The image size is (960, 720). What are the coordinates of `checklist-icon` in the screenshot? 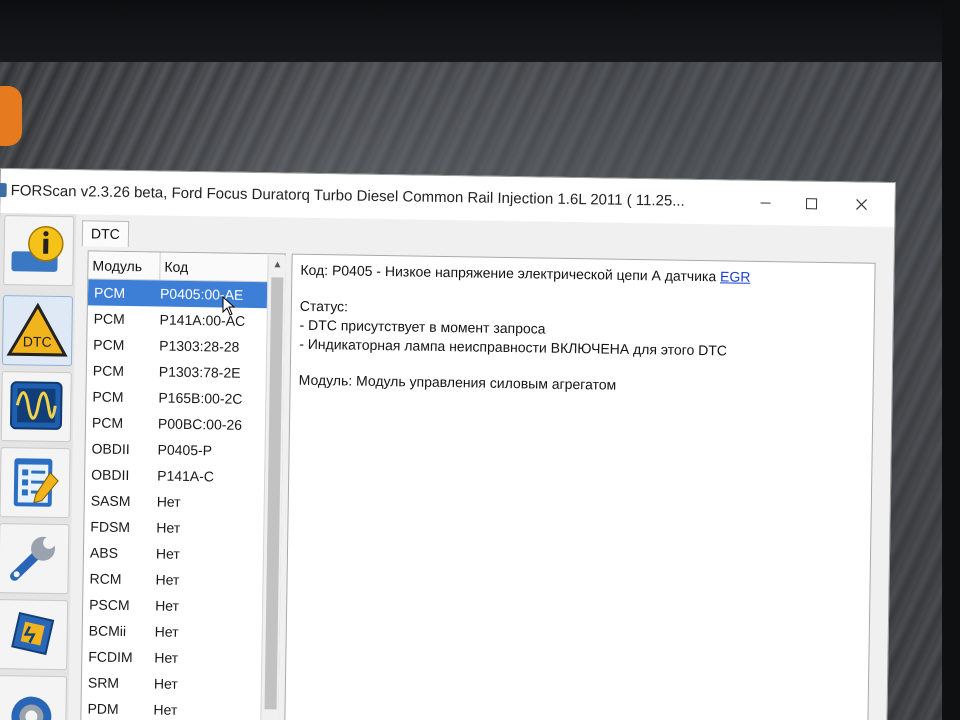 It's located at (36, 482).